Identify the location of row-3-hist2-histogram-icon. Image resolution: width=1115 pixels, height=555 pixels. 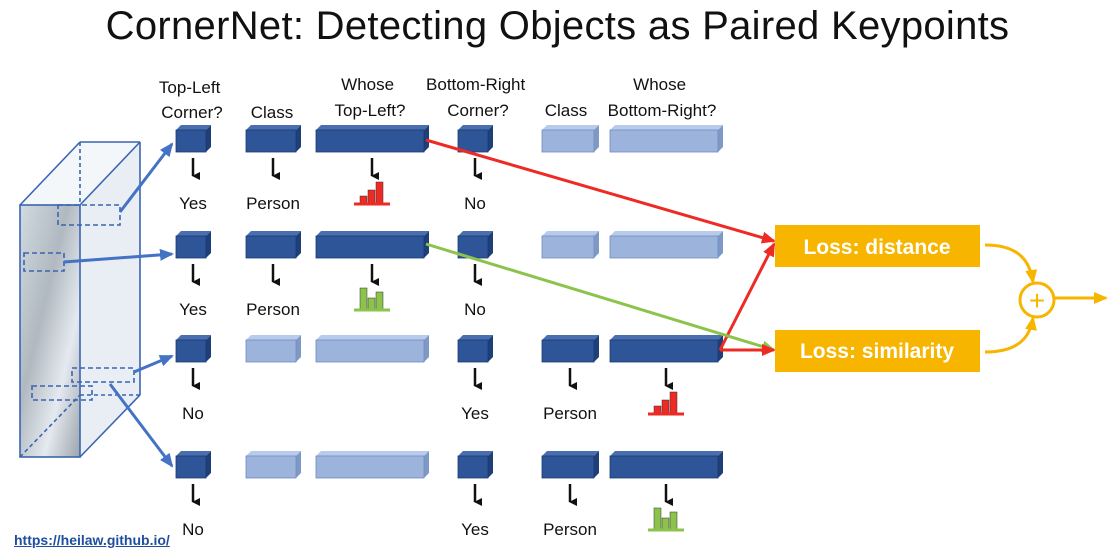
(666, 403).